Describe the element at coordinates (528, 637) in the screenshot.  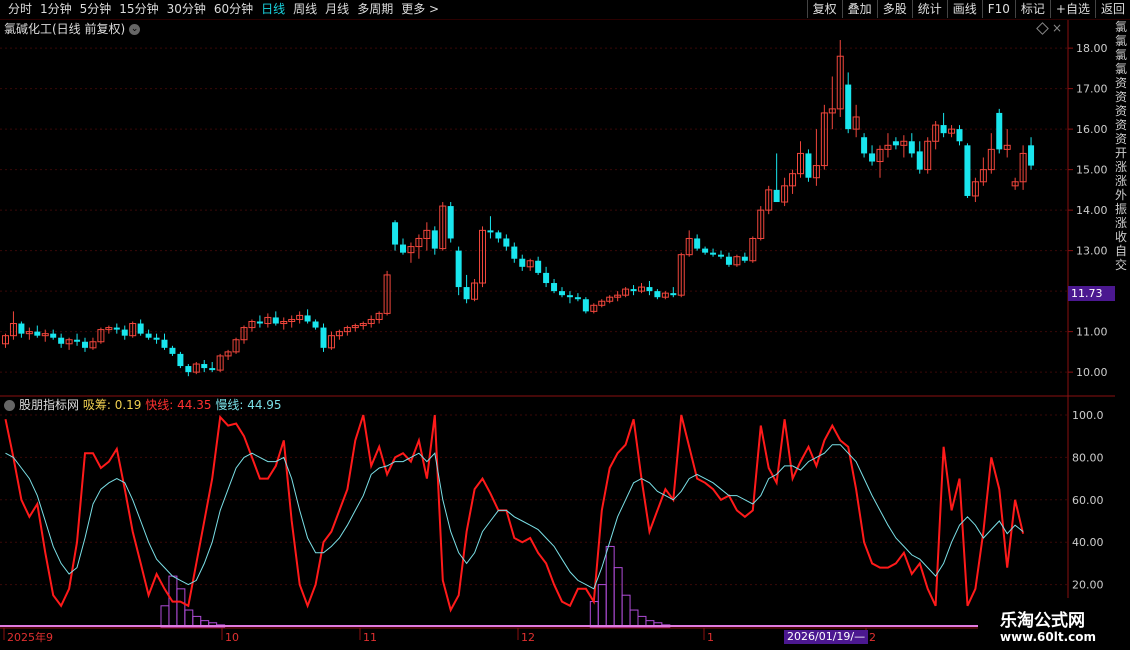
I see `date-tick-label: 12` at that location.